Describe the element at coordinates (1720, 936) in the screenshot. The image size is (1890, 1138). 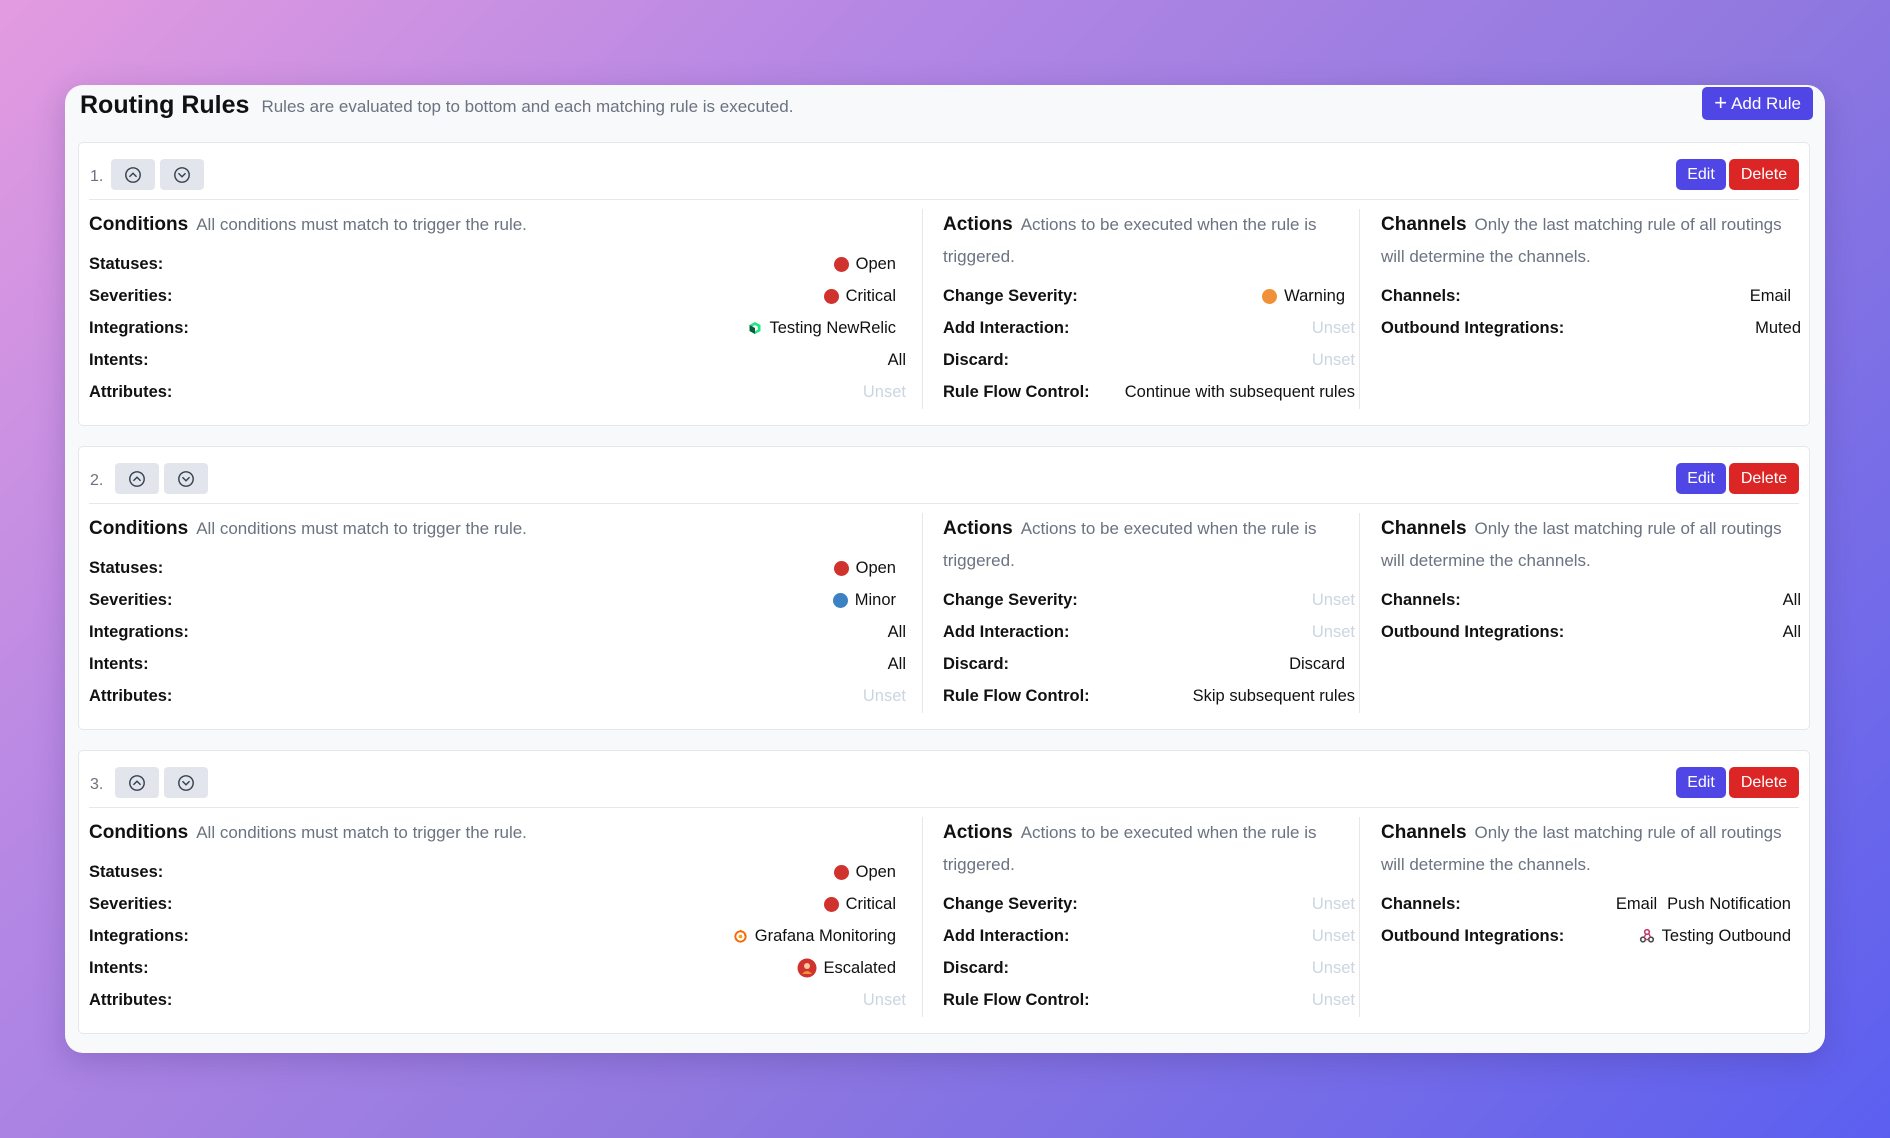
I see `outbound-integrations-value: Testing Outbound` at that location.